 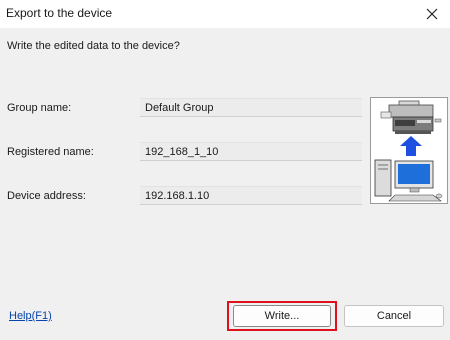 What do you see at coordinates (394, 316) in the screenshot?
I see `cancel-button: Cancel` at bounding box center [394, 316].